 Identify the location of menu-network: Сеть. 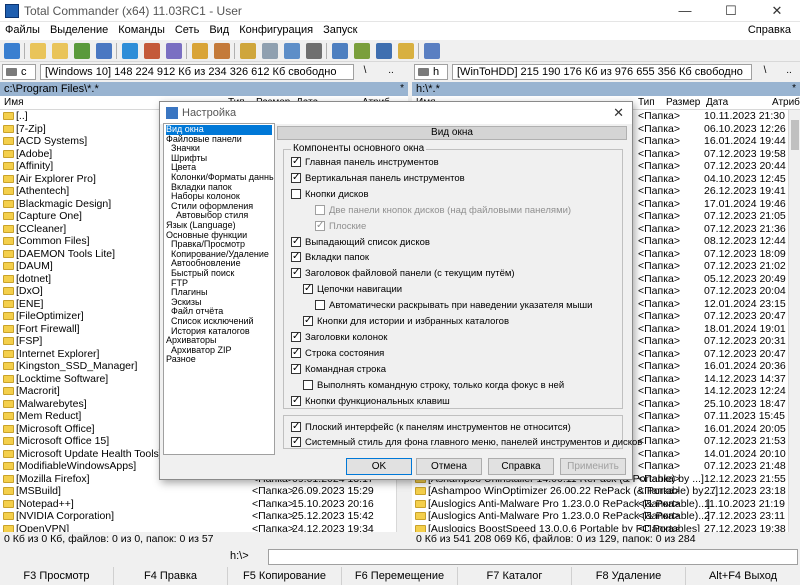
(187, 30).